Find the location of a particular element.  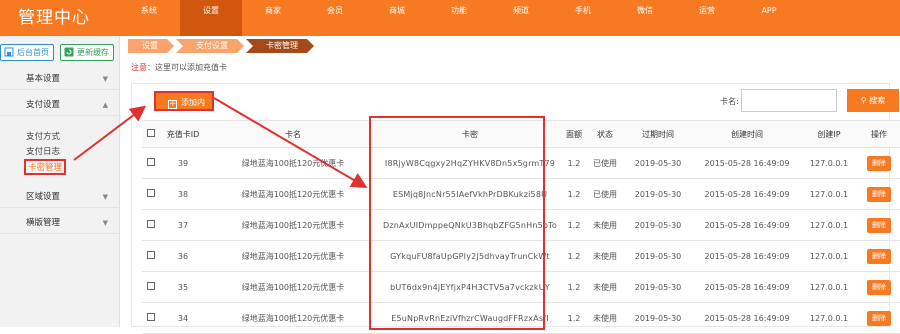

cell-key: DznAxUIDmppeQNkU3BhqbZFG5nHn5bTo is located at coordinates (470, 225).